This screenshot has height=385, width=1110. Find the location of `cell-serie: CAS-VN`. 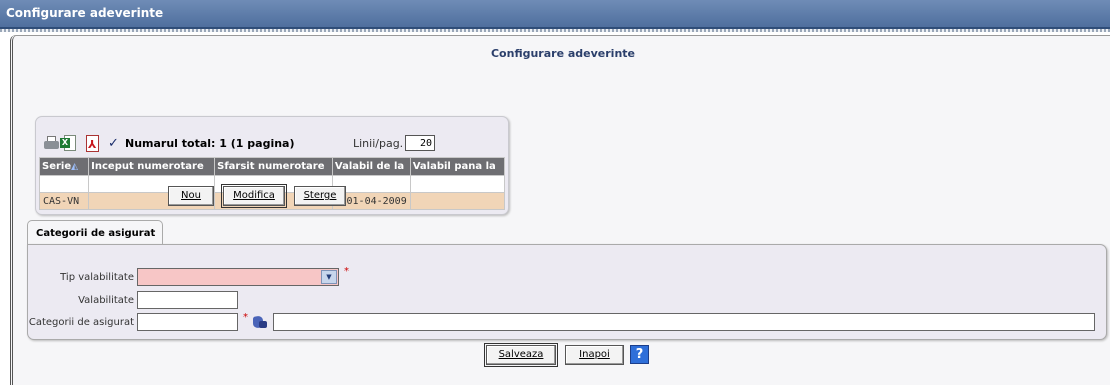

cell-serie: CAS-VN is located at coordinates (64, 201).